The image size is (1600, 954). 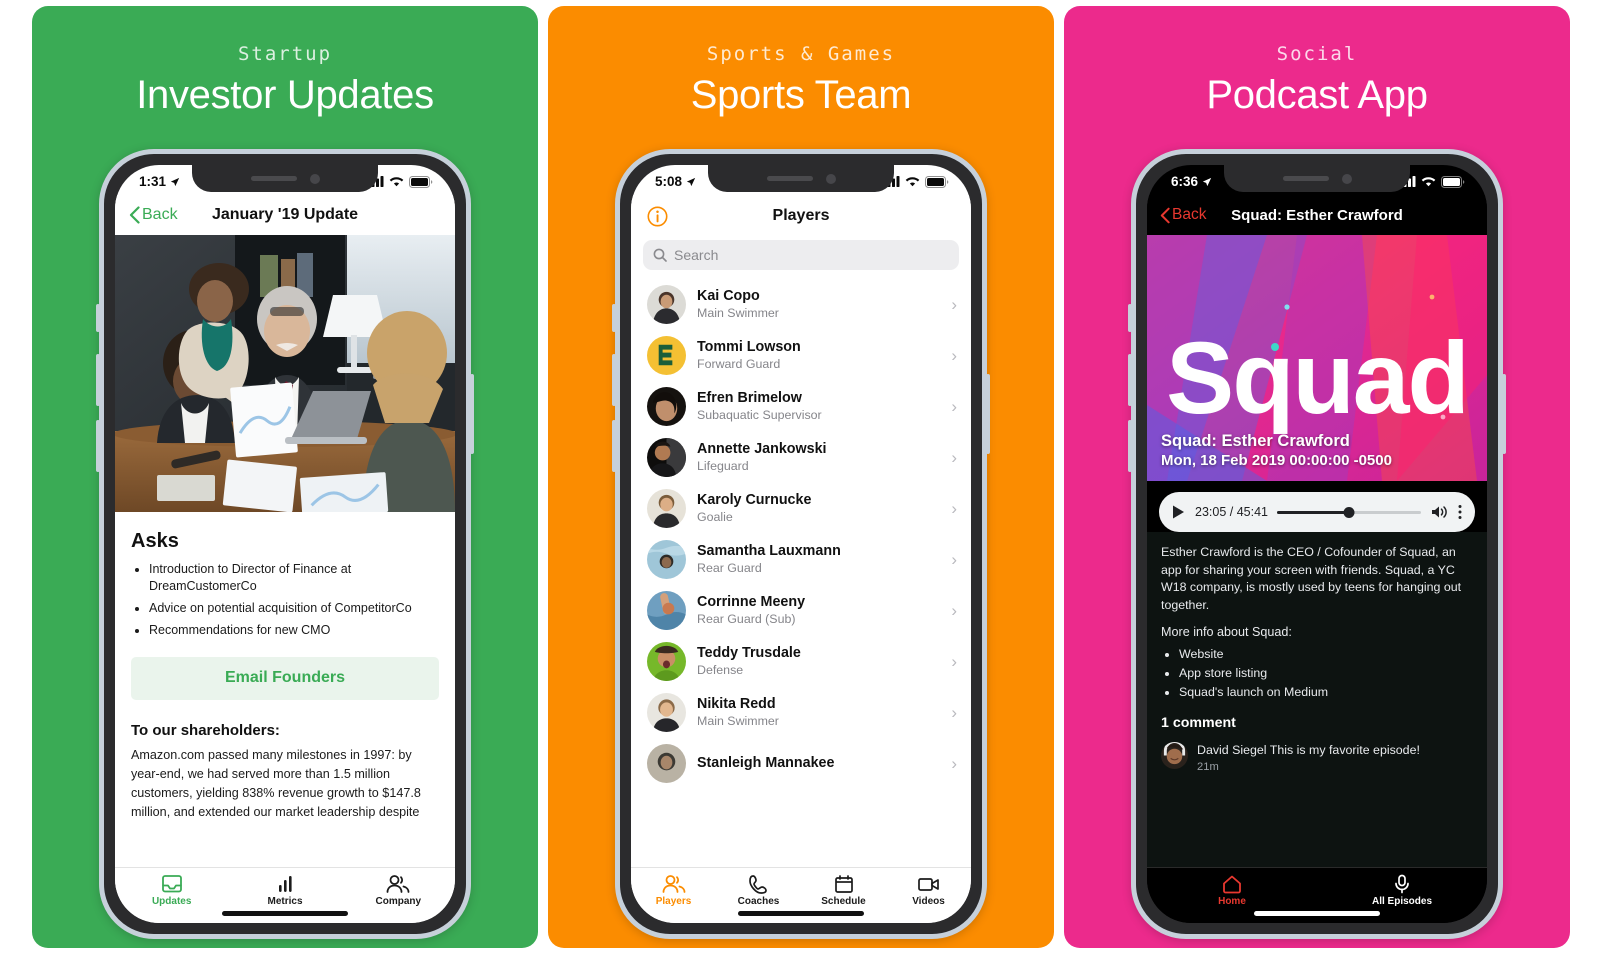 I want to click on list-item-text: Karoly Curnucke Goalie, so click(x=818, y=509).